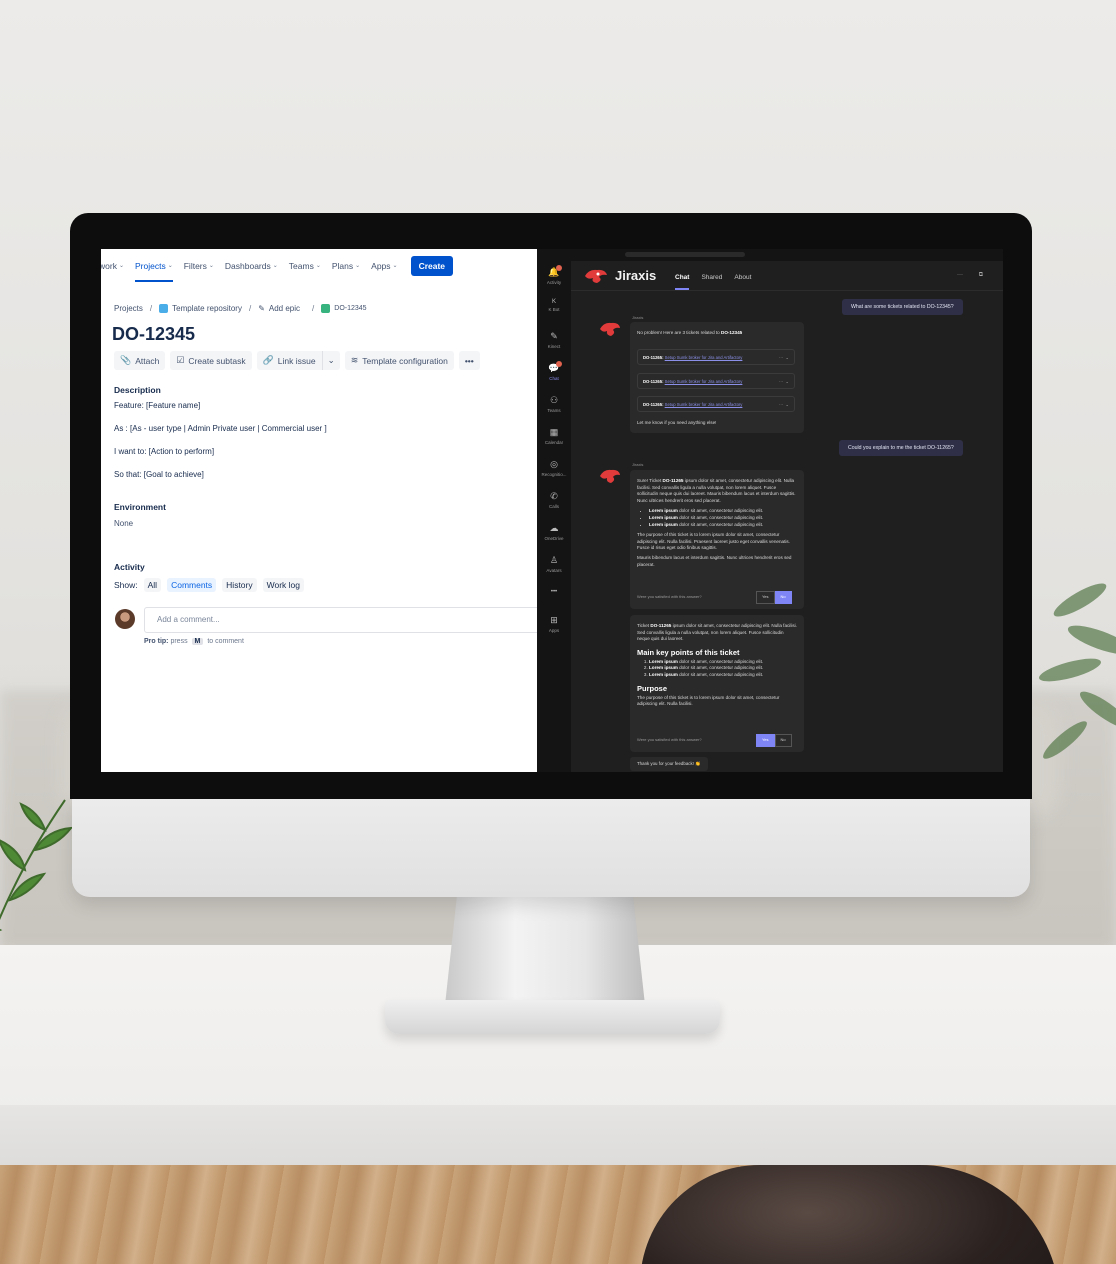 This screenshot has width=1116, height=1264. What do you see at coordinates (350, 308) in the screenshot?
I see `breadcrumb-issue: DO-12345` at bounding box center [350, 308].